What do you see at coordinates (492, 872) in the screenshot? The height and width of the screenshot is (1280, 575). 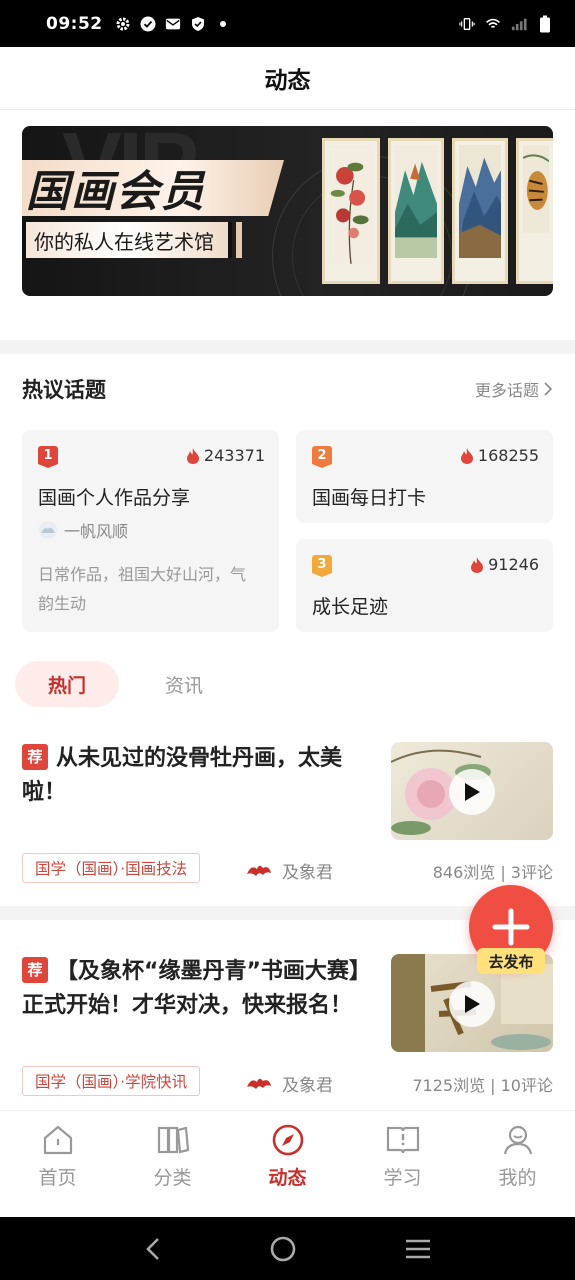 I see `post-stats: 846浏览 | 3评论` at bounding box center [492, 872].